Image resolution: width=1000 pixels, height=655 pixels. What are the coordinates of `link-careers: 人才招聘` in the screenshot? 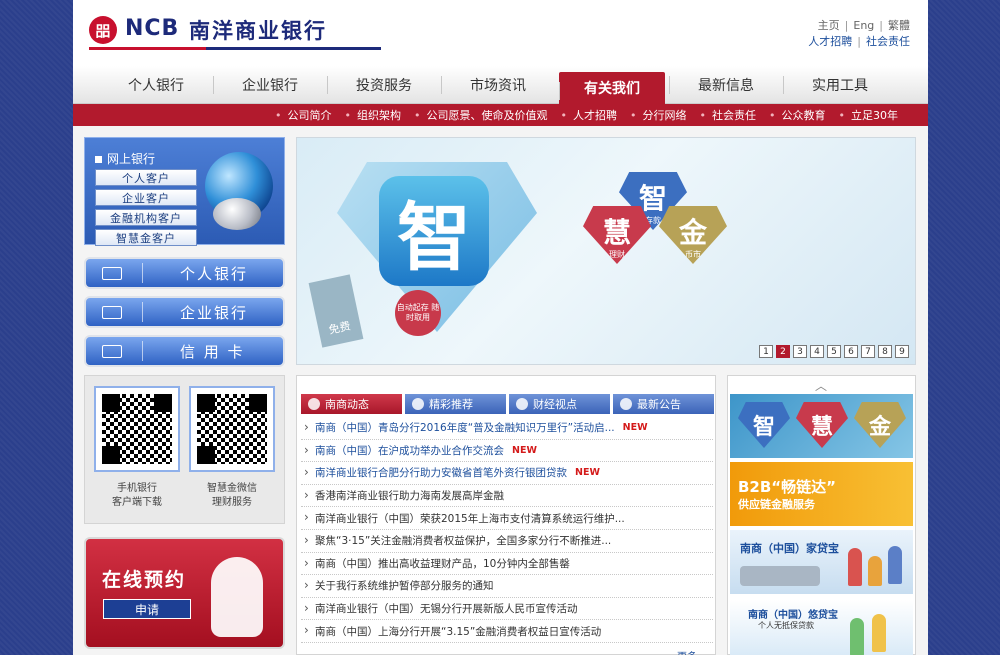 It's located at (830, 41).